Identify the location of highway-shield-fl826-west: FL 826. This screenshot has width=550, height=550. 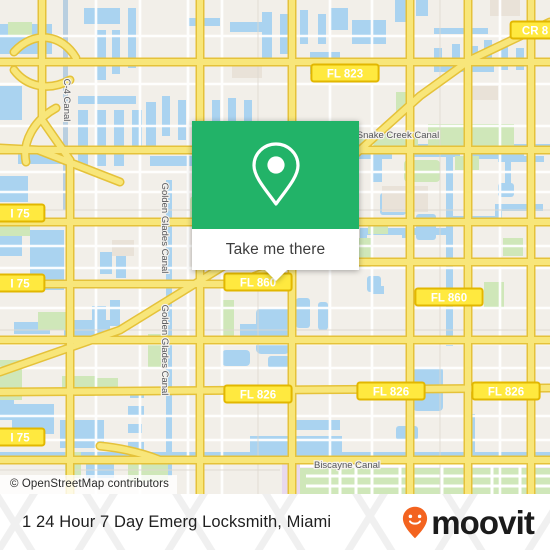
(258, 394).